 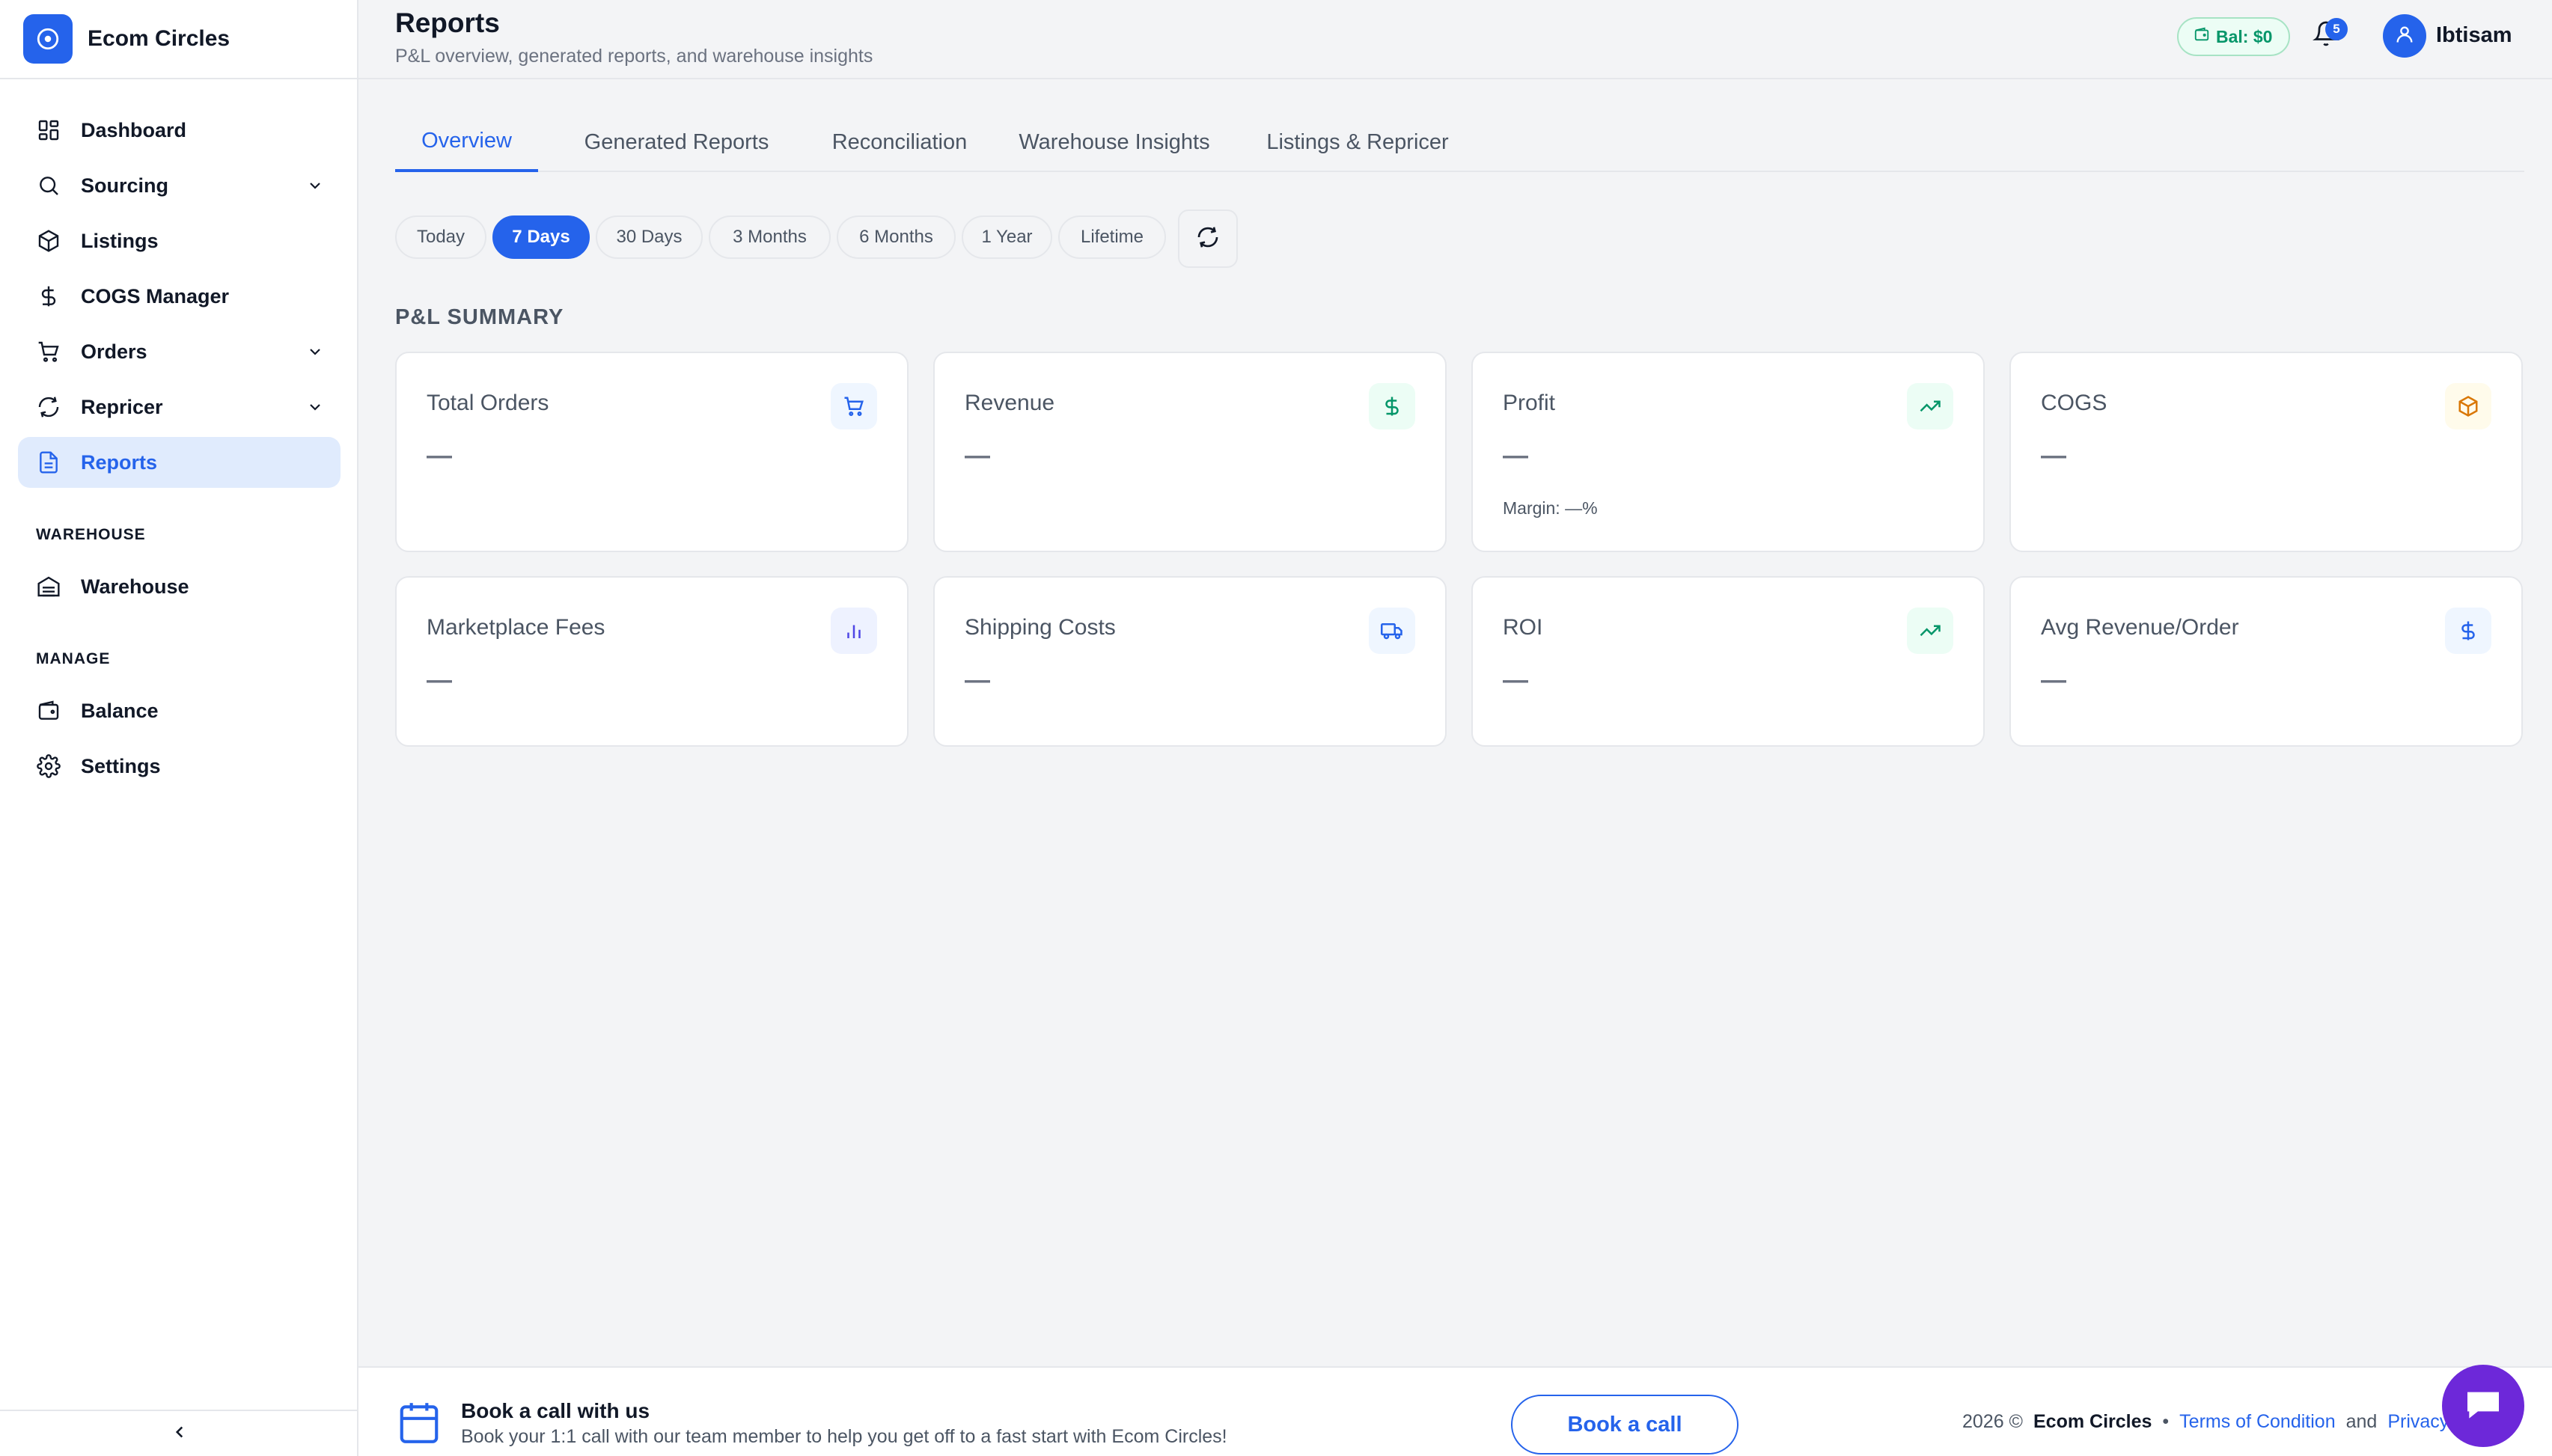 I want to click on sidebar-item-label: COGS Manager, so click(x=155, y=296).